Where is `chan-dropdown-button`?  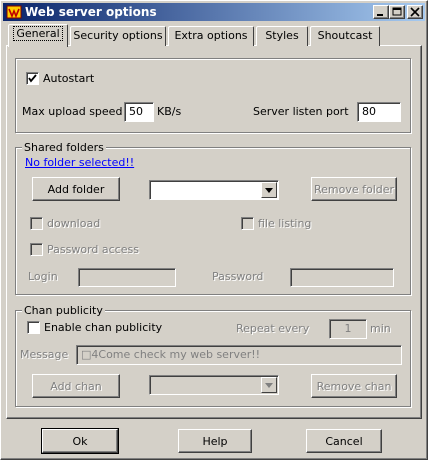
chan-dropdown-button is located at coordinates (269, 385).